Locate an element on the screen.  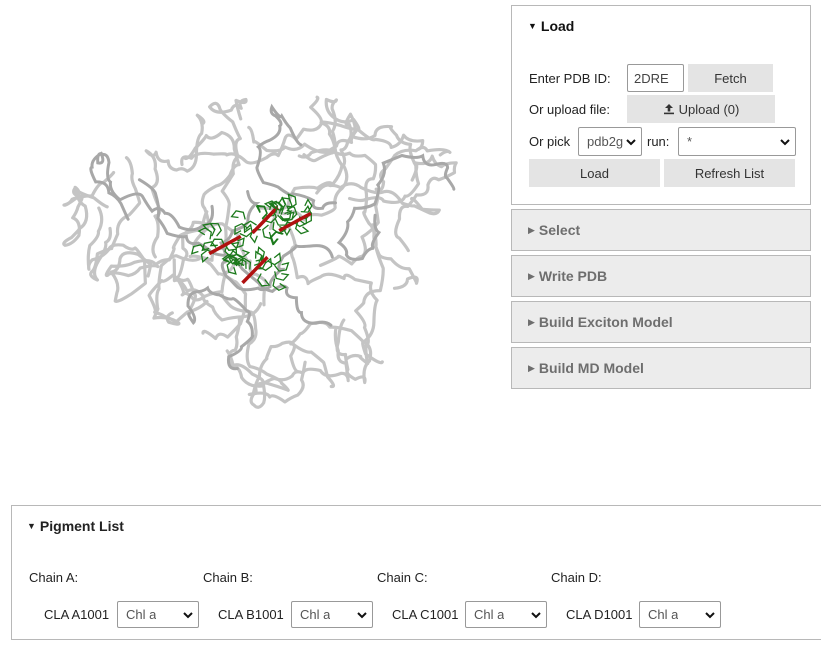
run-label: run: is located at coordinates (658, 141).